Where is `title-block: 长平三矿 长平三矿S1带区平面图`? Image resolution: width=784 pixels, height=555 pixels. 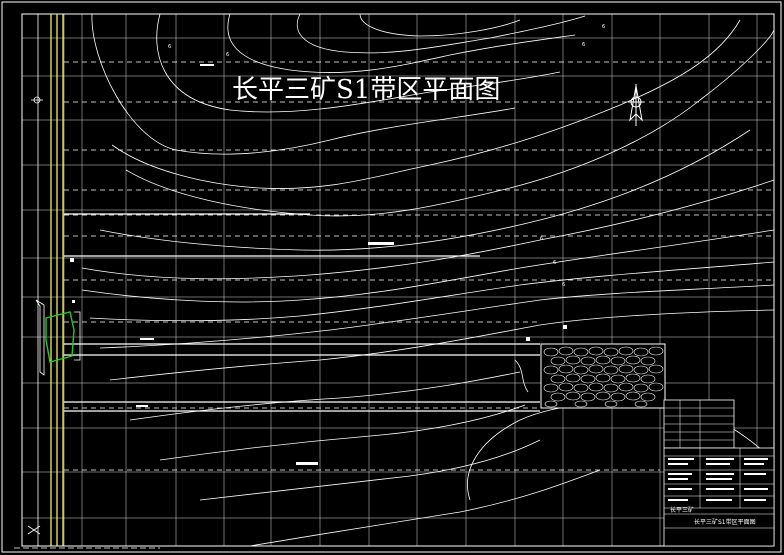 title-block: 长平三矿 长平三矿S1带区平面图 is located at coordinates (719, 473).